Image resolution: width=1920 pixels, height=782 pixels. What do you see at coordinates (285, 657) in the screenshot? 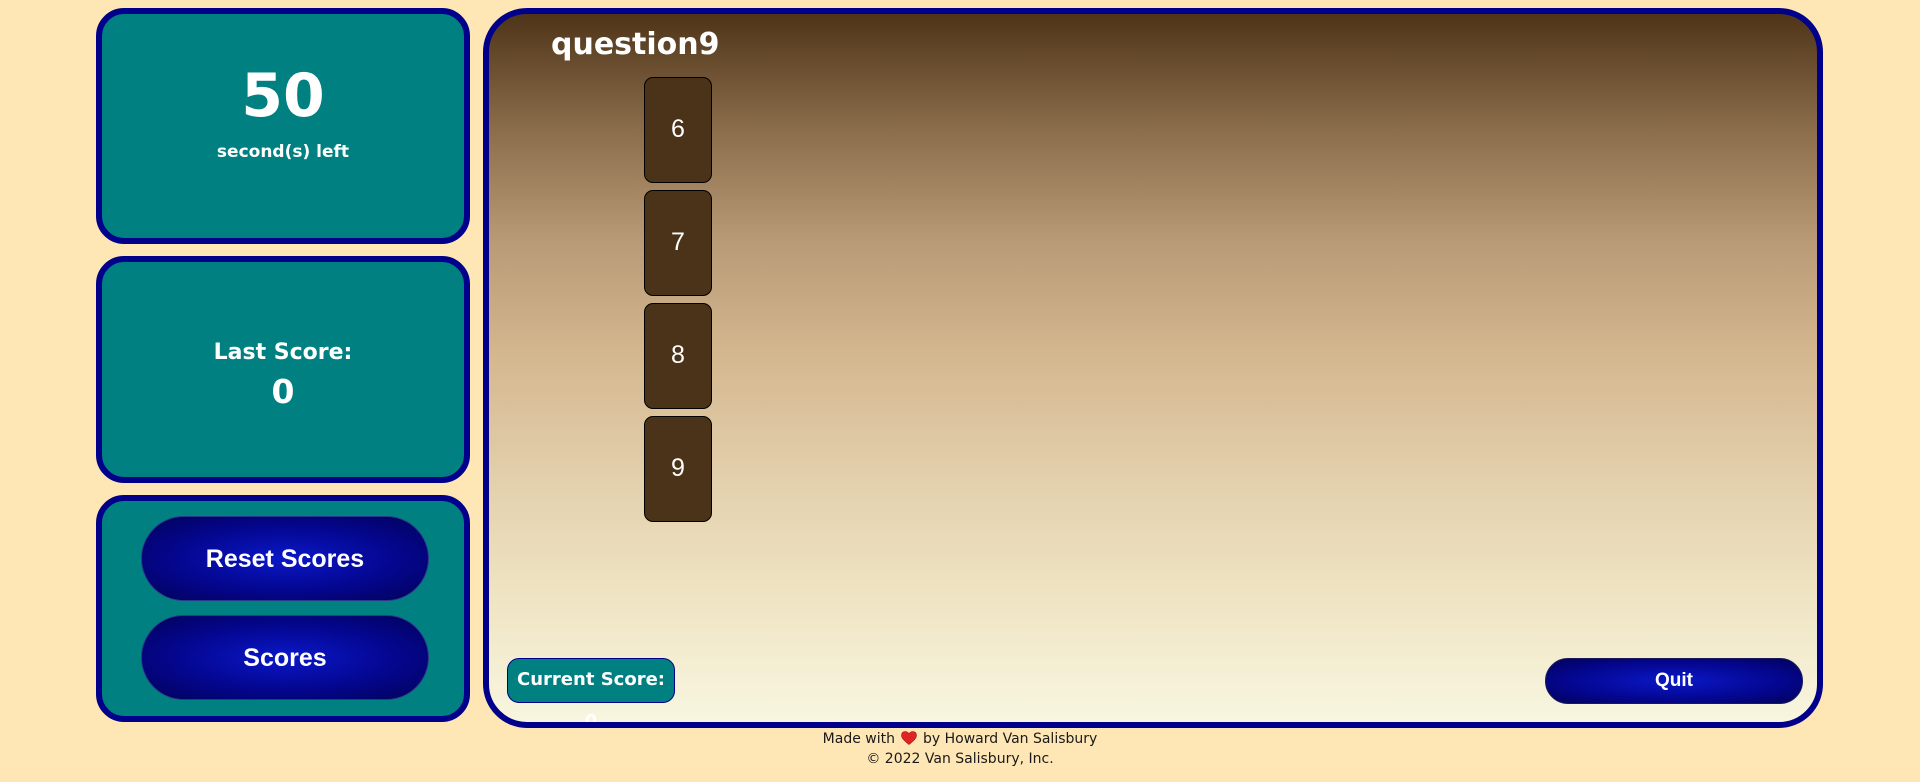
I see `scores-button: Scores` at bounding box center [285, 657].